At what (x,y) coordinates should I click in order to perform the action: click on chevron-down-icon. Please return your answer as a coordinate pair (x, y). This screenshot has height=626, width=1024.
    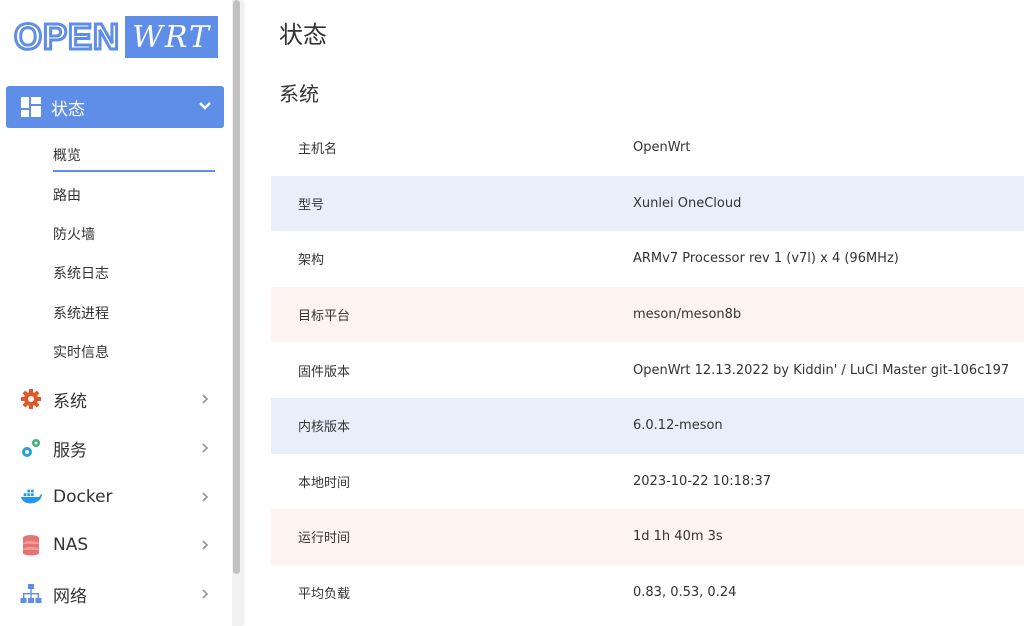
    Looking at the image, I should click on (205, 106).